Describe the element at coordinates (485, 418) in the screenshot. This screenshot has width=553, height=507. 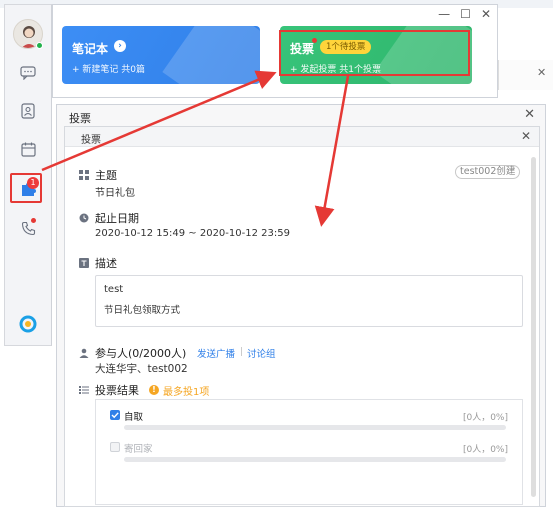
I see `option-count-1: [0人，0%]` at that location.